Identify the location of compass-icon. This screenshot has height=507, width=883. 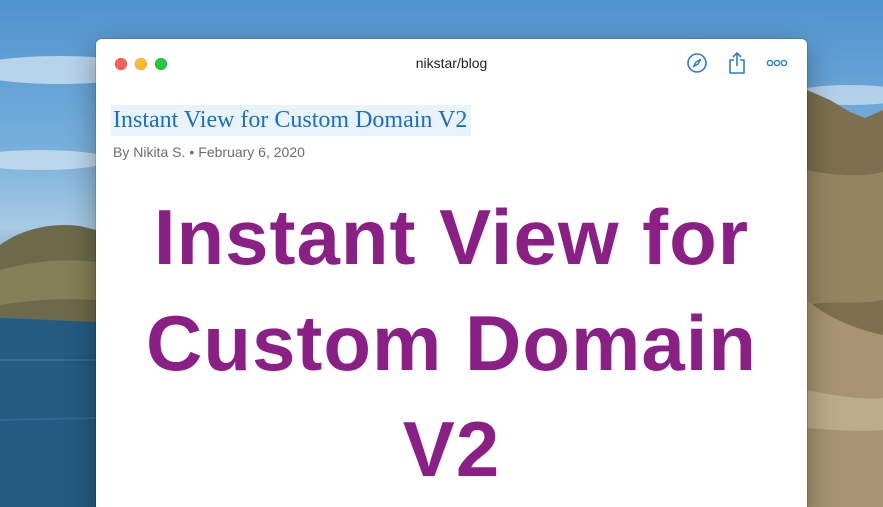
(697, 63).